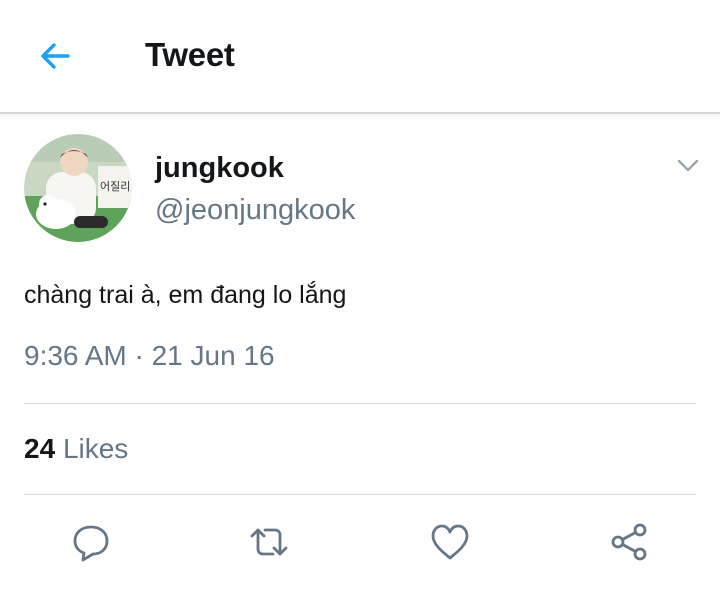 The height and width of the screenshot is (595, 720). I want to click on tweet-text: chàng trai à, em đang lo lắng, so click(185, 295).